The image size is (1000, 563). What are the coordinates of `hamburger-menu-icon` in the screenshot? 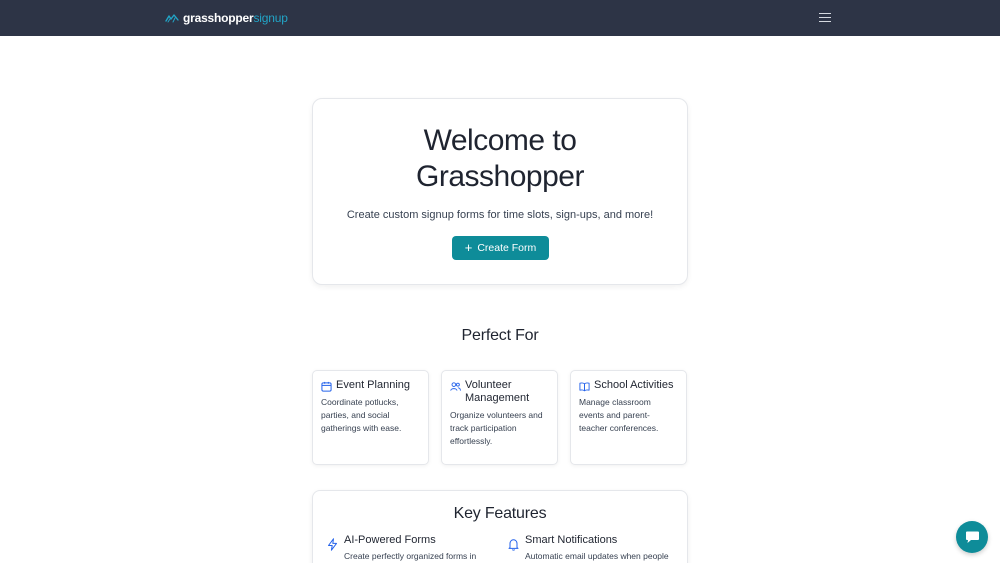 It's located at (825, 18).